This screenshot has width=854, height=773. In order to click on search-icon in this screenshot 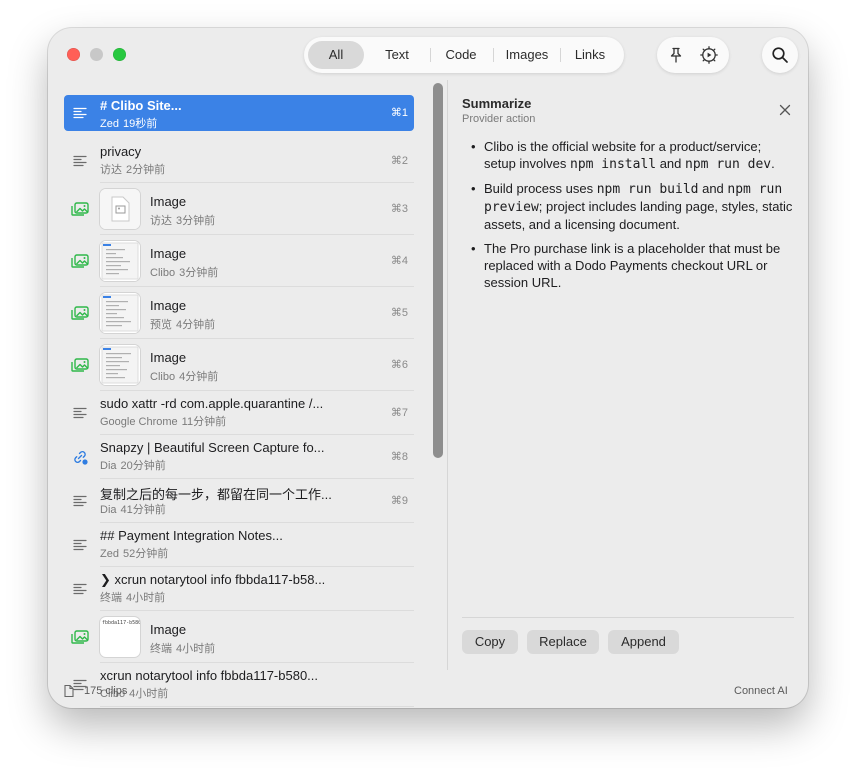, I will do `click(780, 55)`.